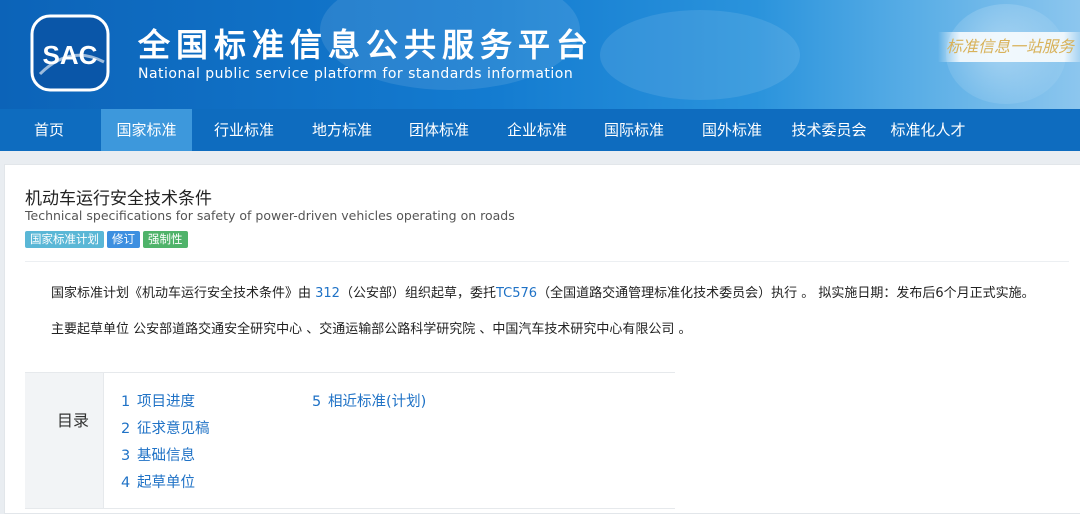 The height and width of the screenshot is (514, 1080). I want to click on nav-group-standards: 团体标准, so click(439, 130).